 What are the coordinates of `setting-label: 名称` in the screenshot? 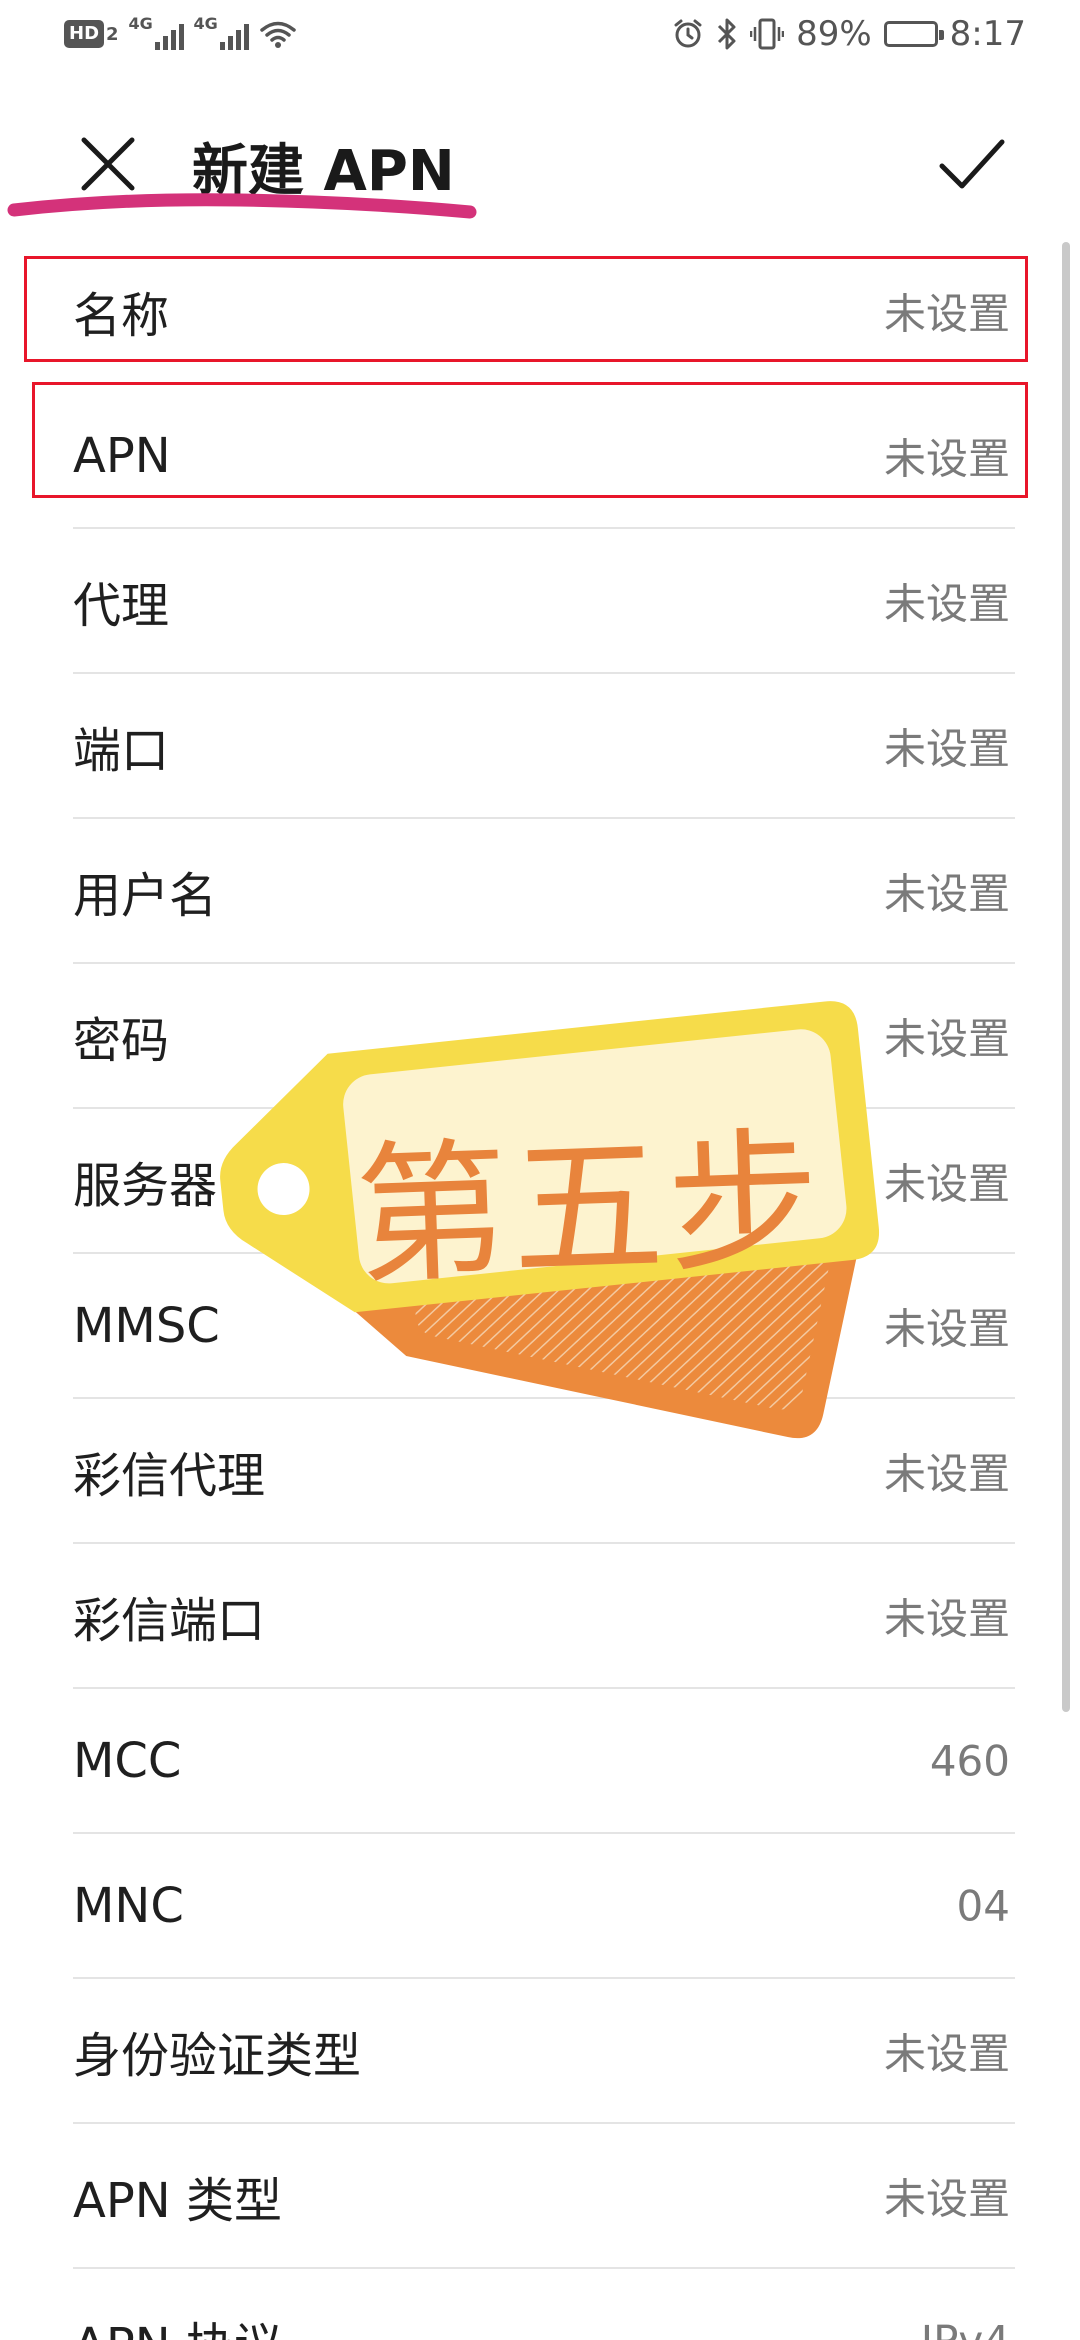 It's located at (121, 315).